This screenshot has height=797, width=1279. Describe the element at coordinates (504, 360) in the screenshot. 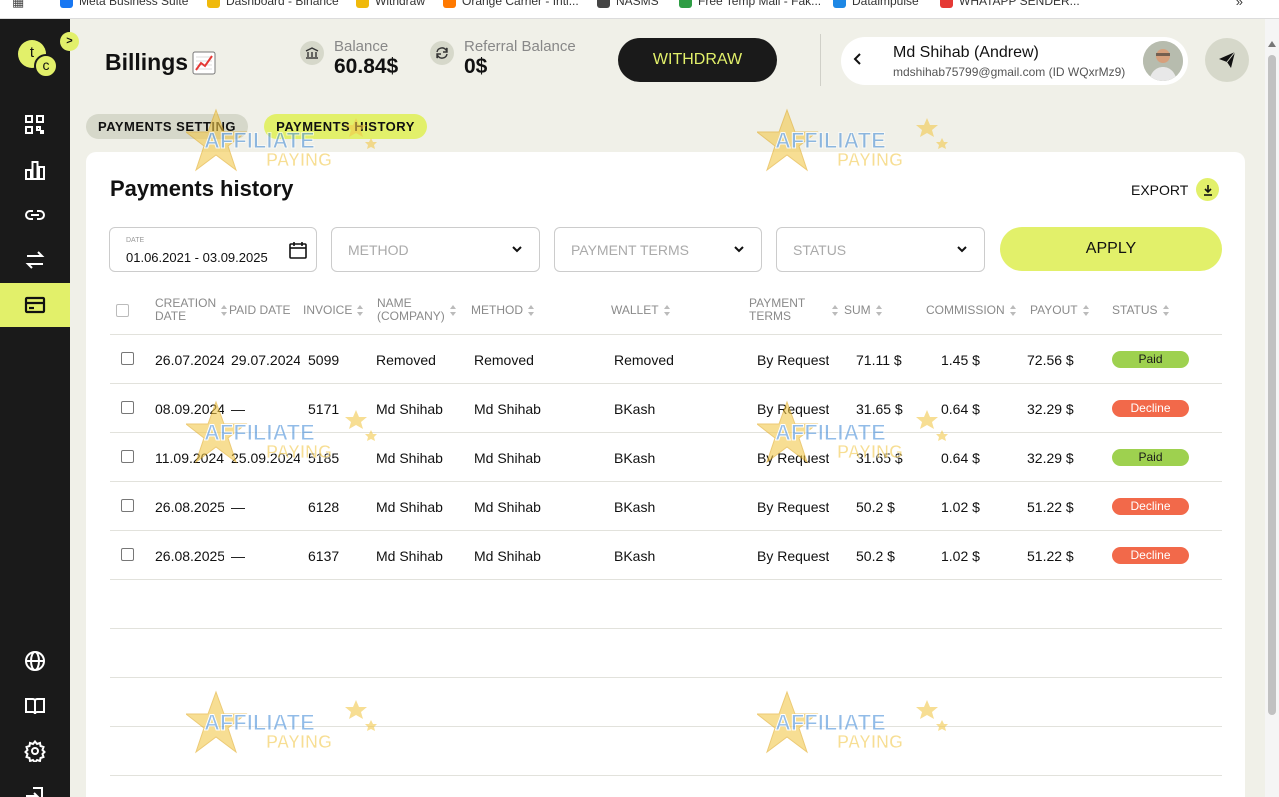

I see `cell-method: Removed` at that location.